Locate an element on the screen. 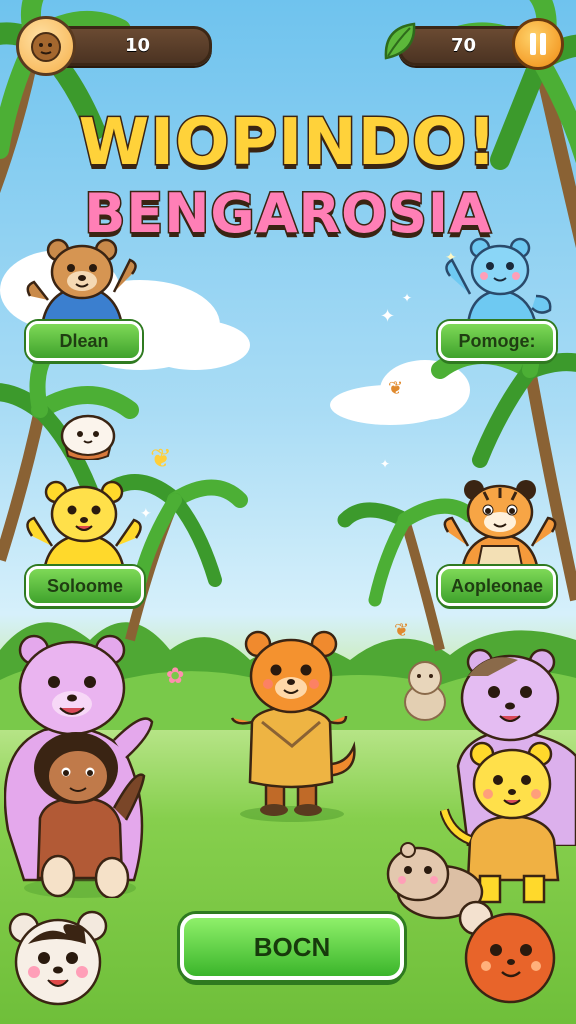 The image size is (576, 1024). blue-bear-character is located at coordinates (498, 281).